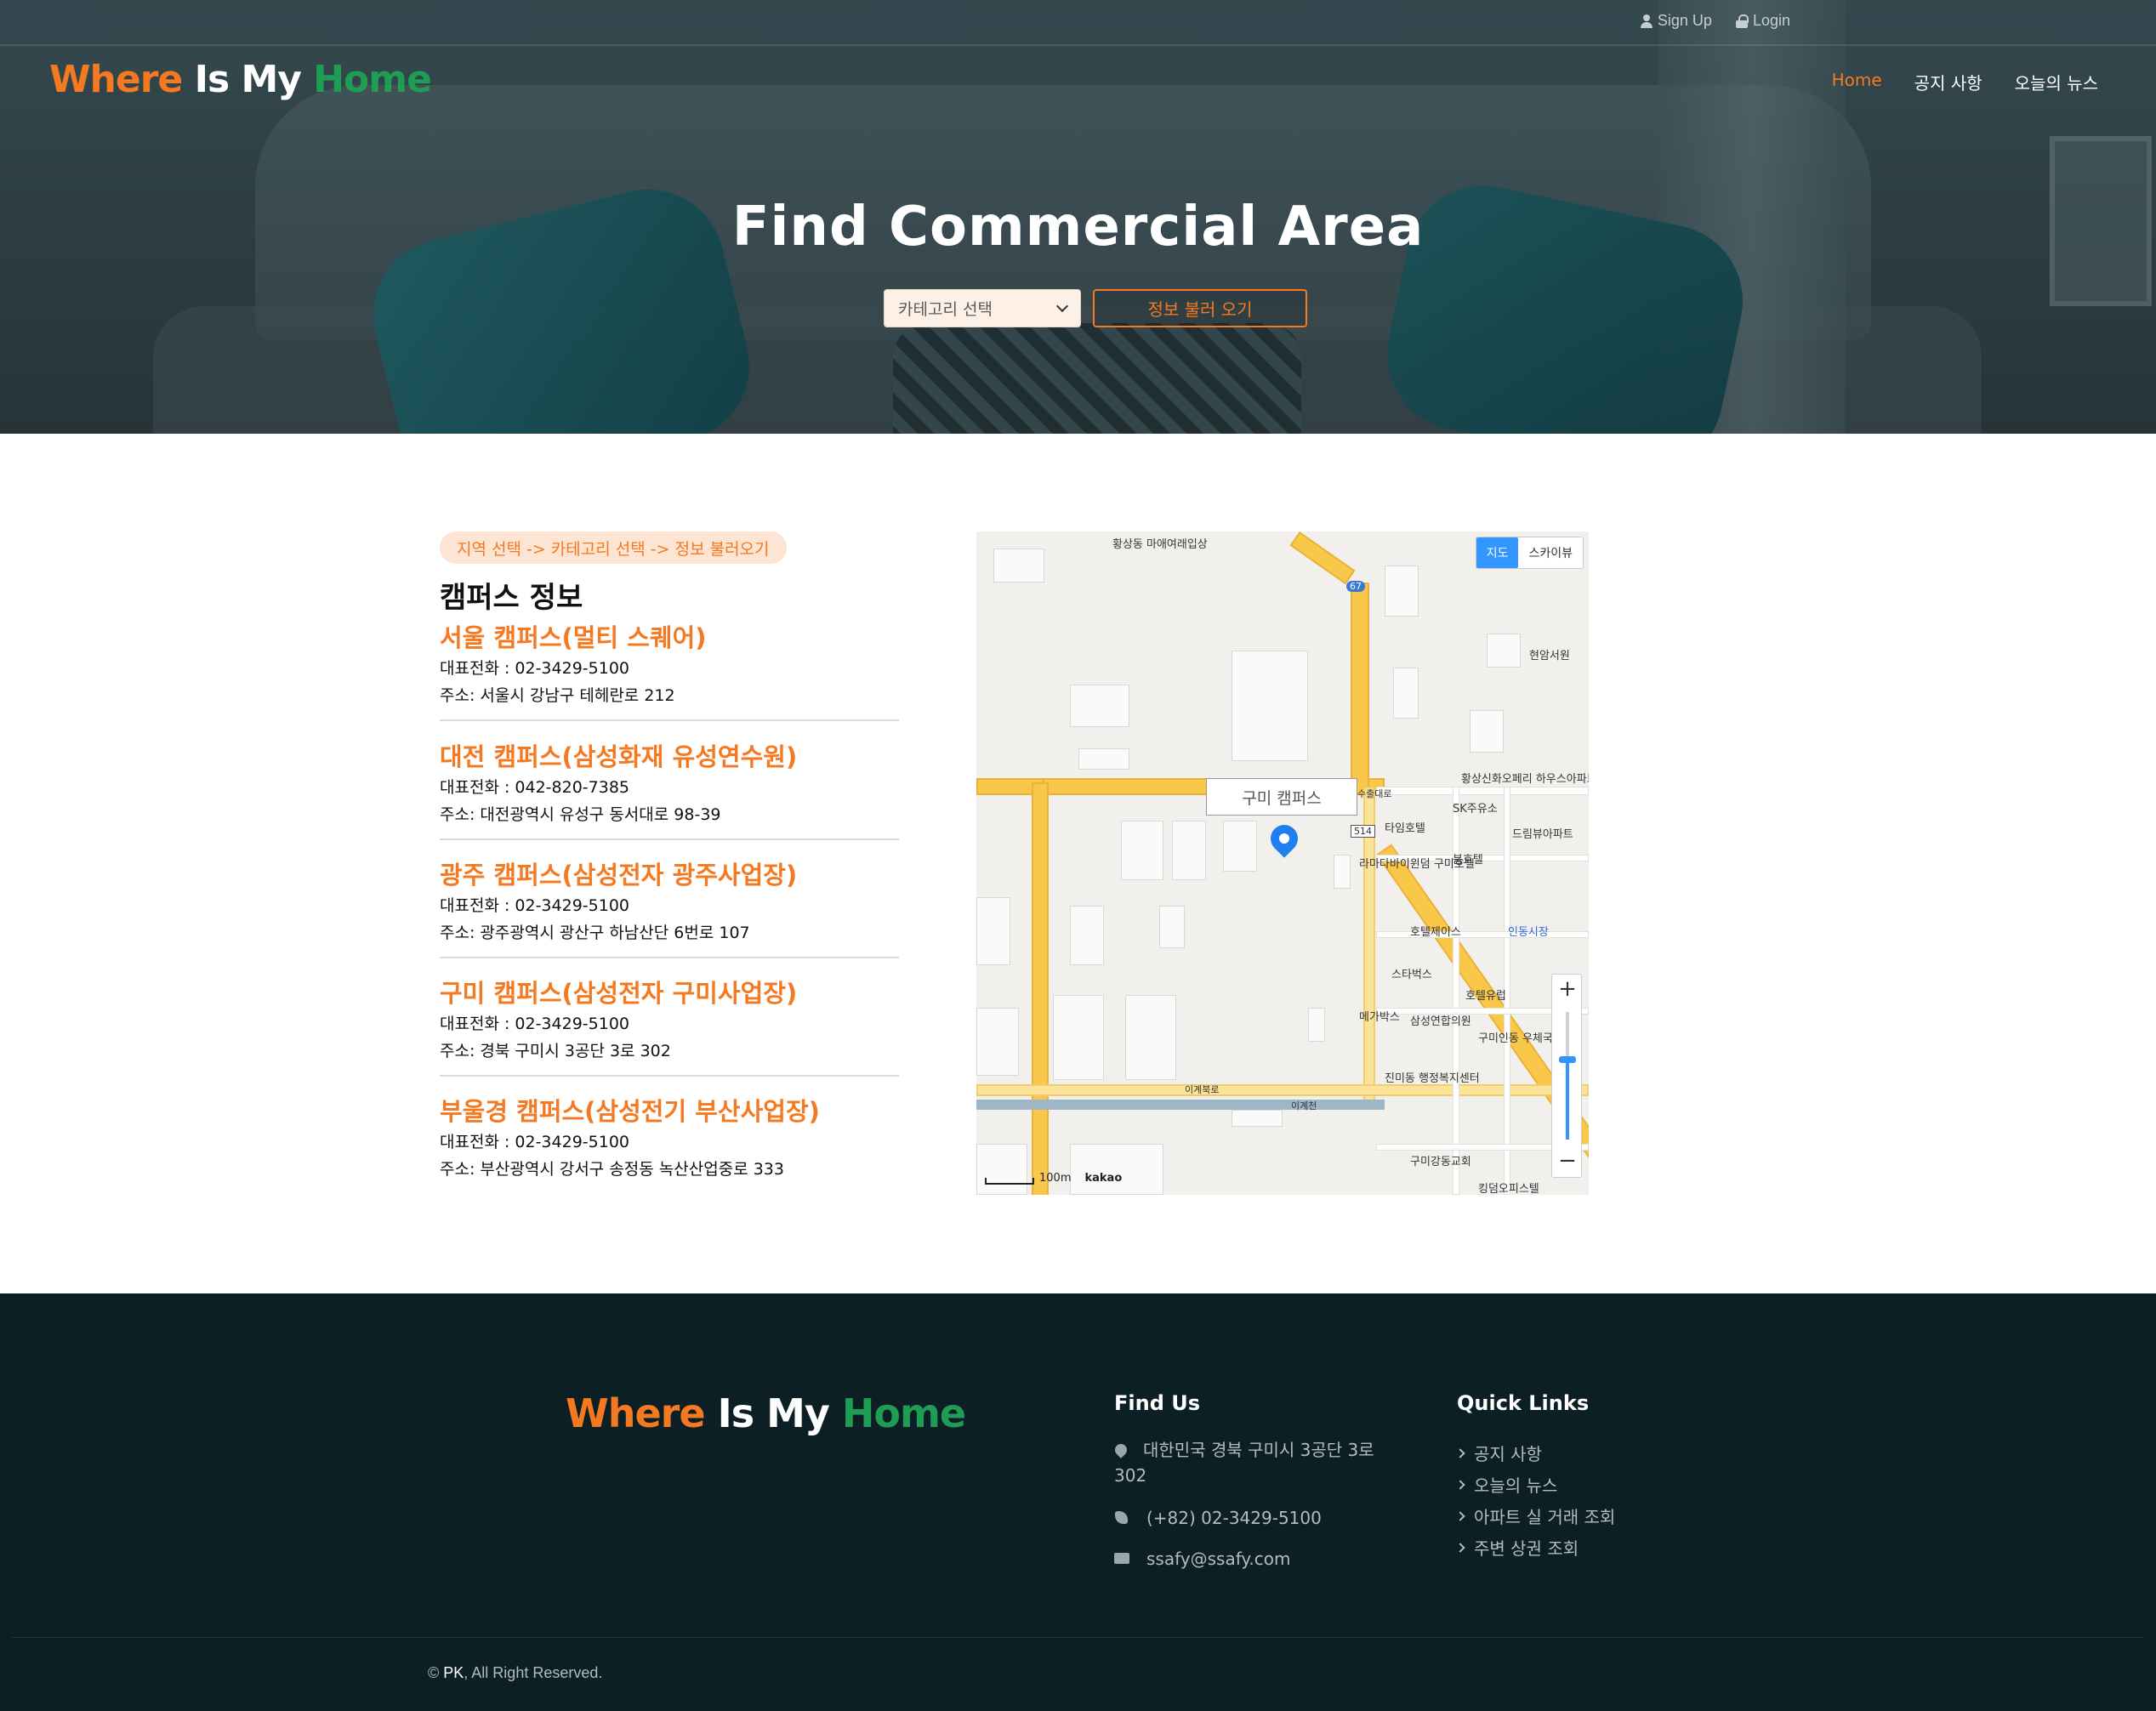 The height and width of the screenshot is (1711, 2156). What do you see at coordinates (534, 787) in the screenshot?
I see `campus-phone: 대표전화 : 042-820-7385` at bounding box center [534, 787].